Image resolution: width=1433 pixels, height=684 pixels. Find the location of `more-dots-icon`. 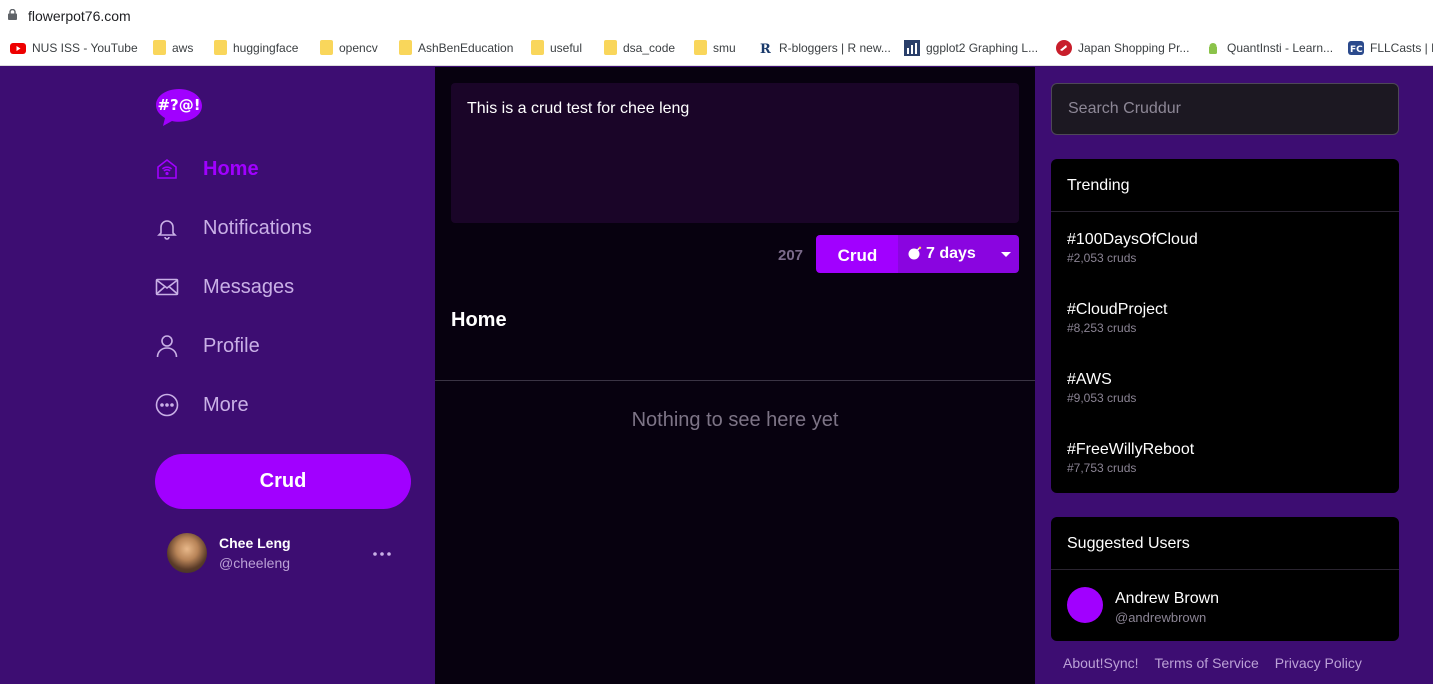

more-dots-icon is located at coordinates (382, 554).